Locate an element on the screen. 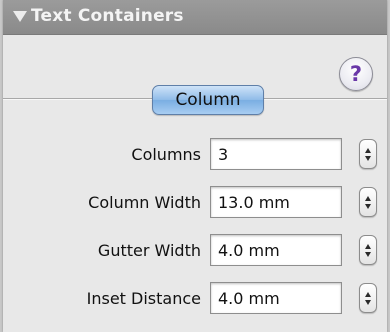  columns-row: Columns 3 is located at coordinates (195, 155).